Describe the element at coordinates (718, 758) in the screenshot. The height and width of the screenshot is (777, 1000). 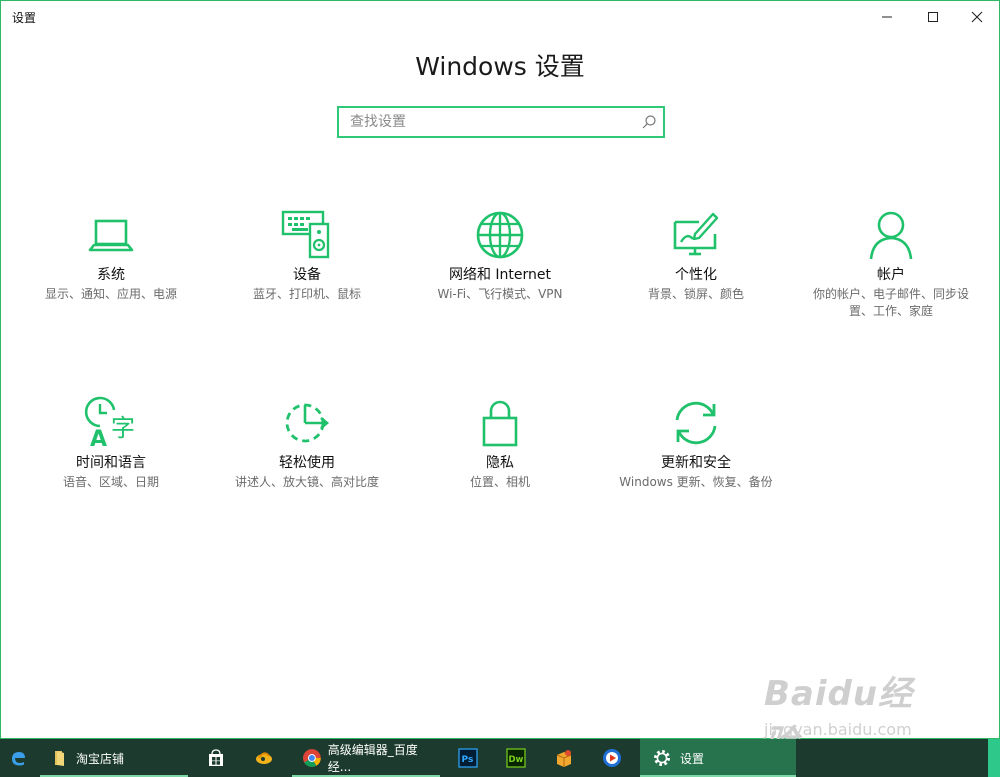
I see `taskbar-item-settings: 设置` at that location.